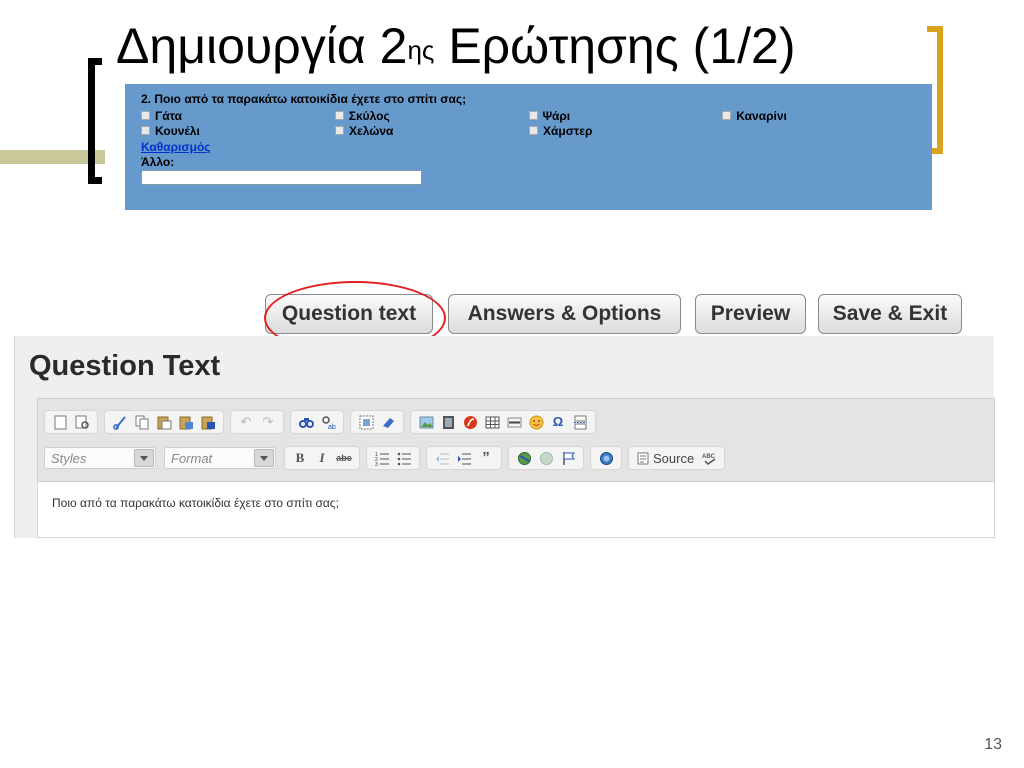 The image size is (1024, 768). I want to click on maximize-group, so click(606, 458).